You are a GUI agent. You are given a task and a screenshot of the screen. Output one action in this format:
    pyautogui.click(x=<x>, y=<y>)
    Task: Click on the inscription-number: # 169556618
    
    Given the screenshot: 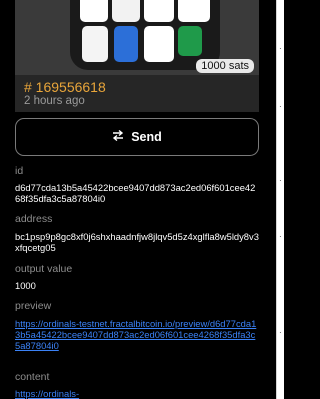 What is the action you would take?
    pyautogui.click(x=65, y=87)
    